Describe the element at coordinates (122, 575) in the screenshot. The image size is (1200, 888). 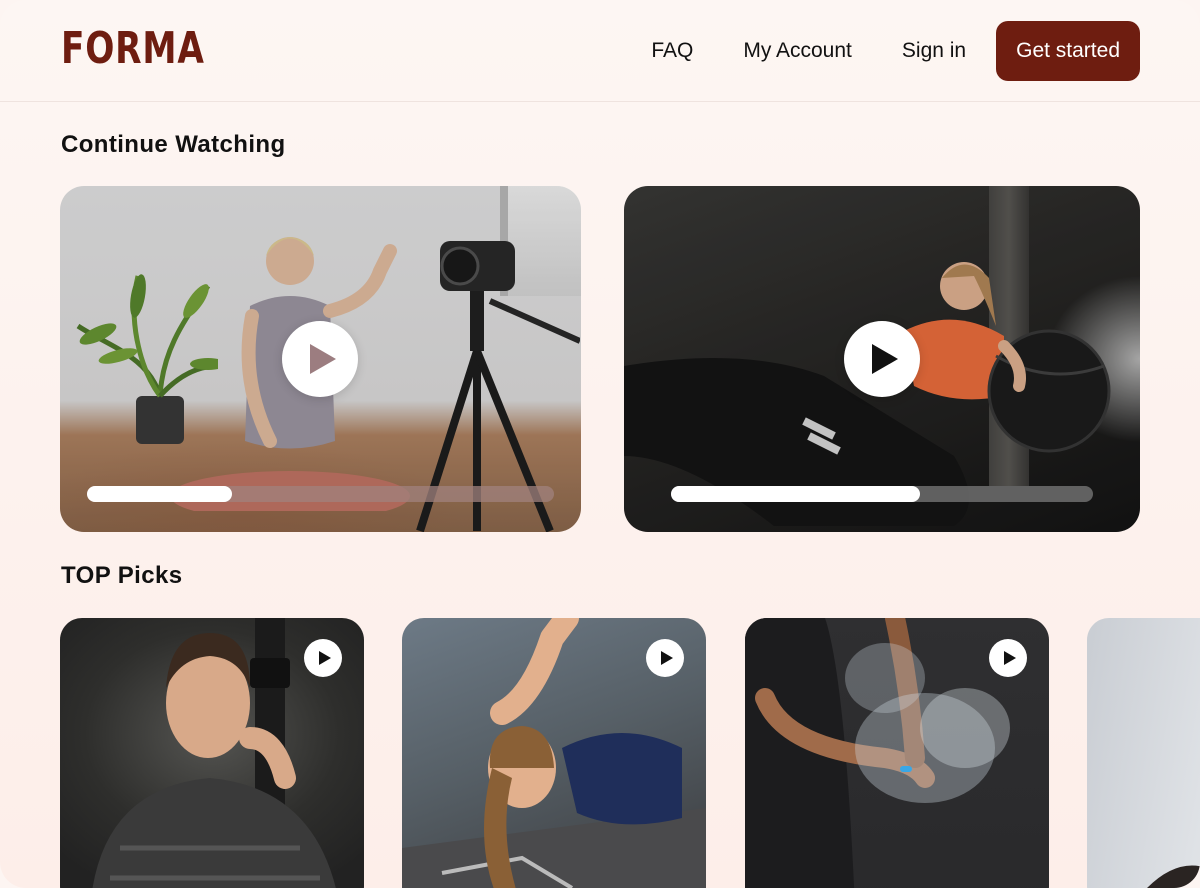
I see `top-picks-heading: TOP Picks` at that location.